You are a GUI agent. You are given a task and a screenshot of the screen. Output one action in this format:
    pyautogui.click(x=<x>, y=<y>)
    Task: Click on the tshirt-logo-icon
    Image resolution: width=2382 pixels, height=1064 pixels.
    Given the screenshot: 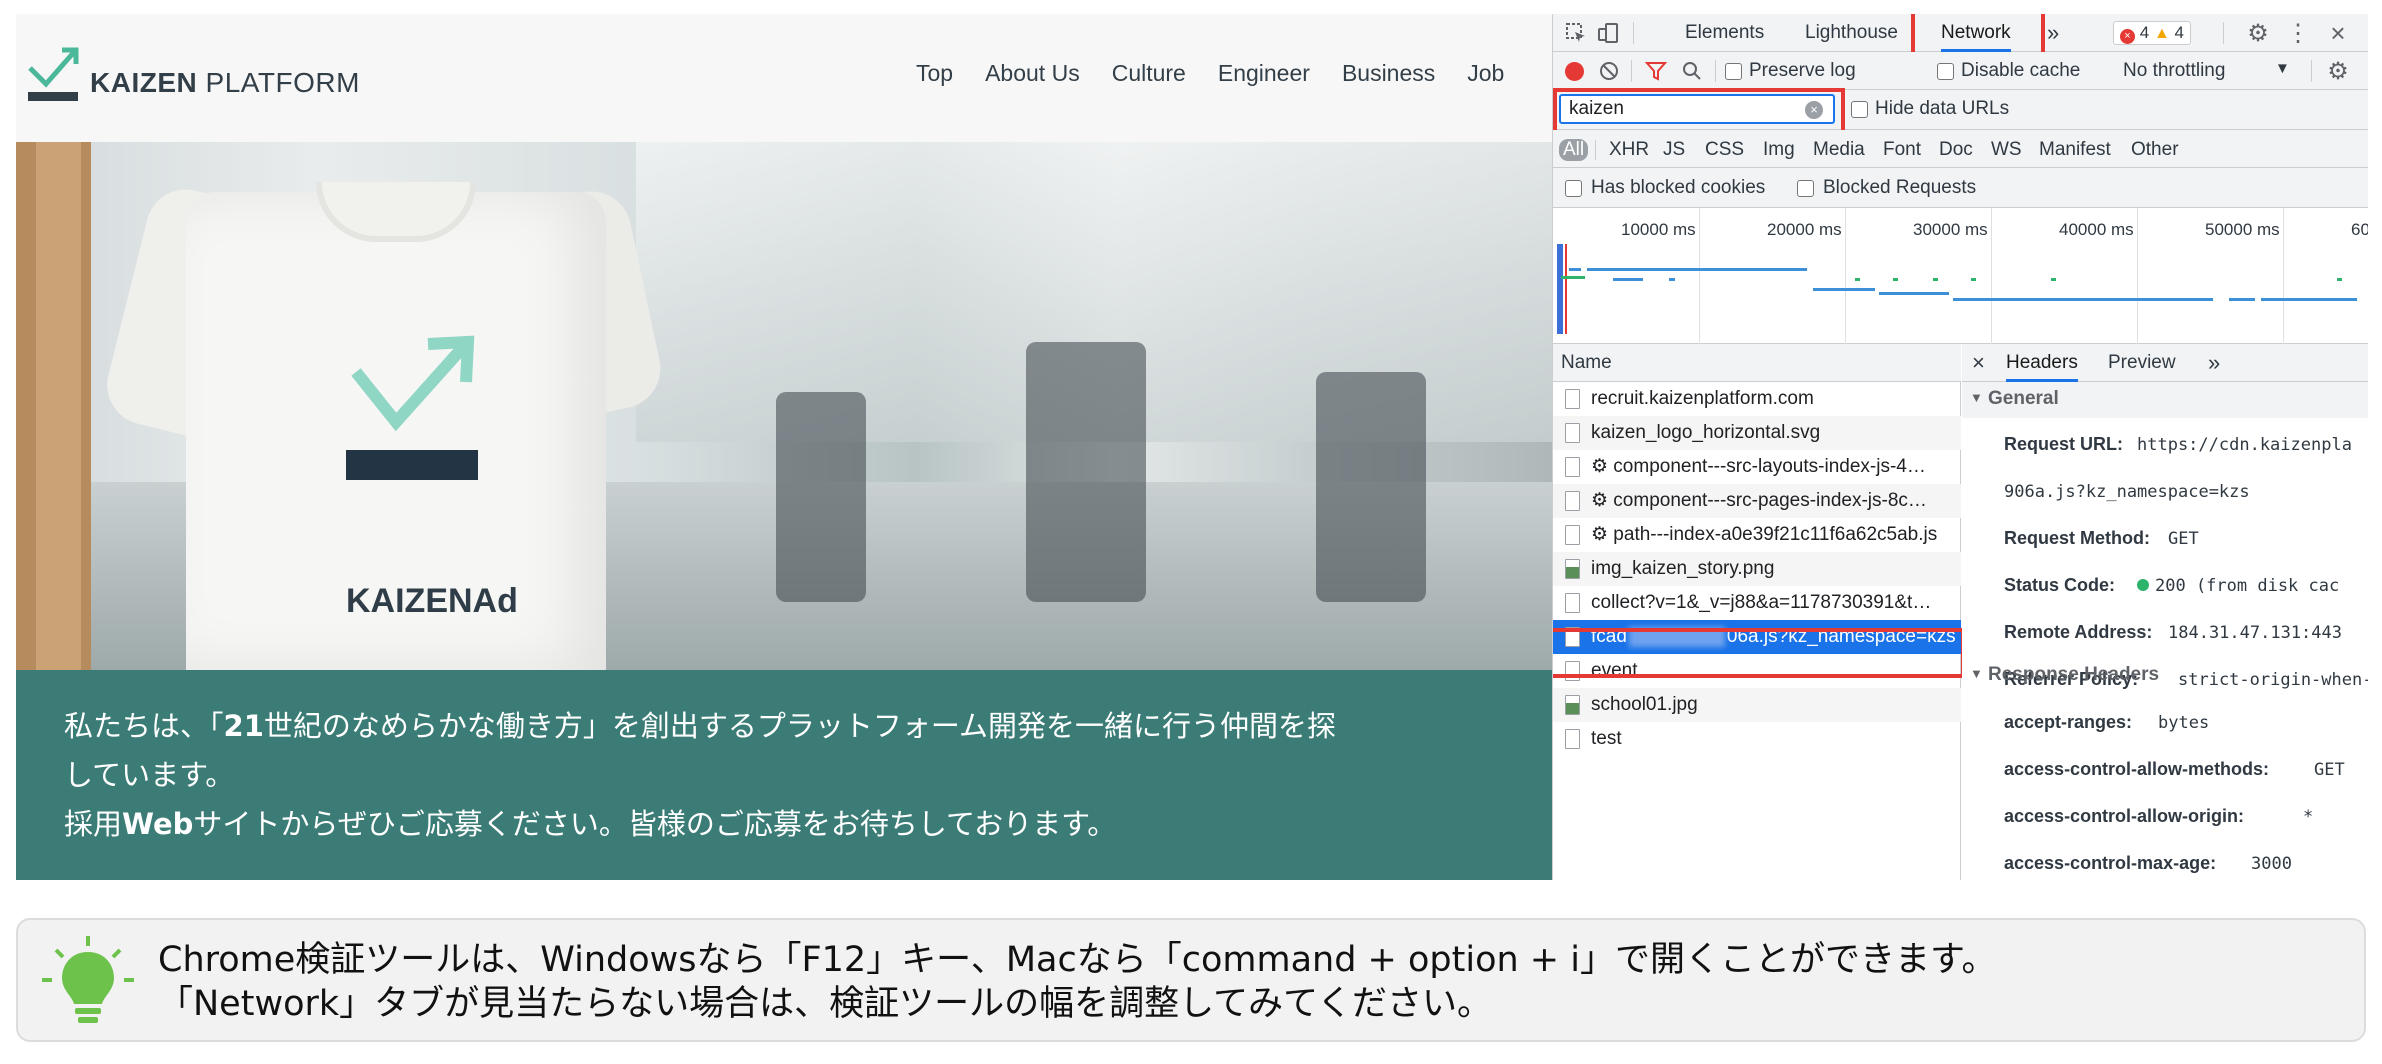 What is the action you would take?
    pyautogui.click(x=412, y=407)
    